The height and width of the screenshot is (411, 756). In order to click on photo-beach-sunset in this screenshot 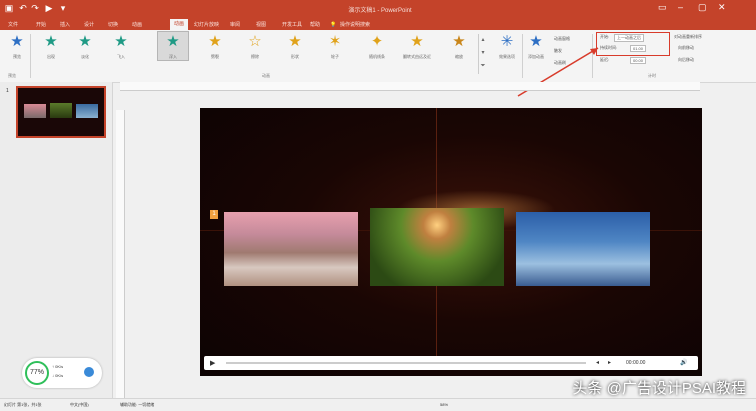, I will do `click(291, 249)`.